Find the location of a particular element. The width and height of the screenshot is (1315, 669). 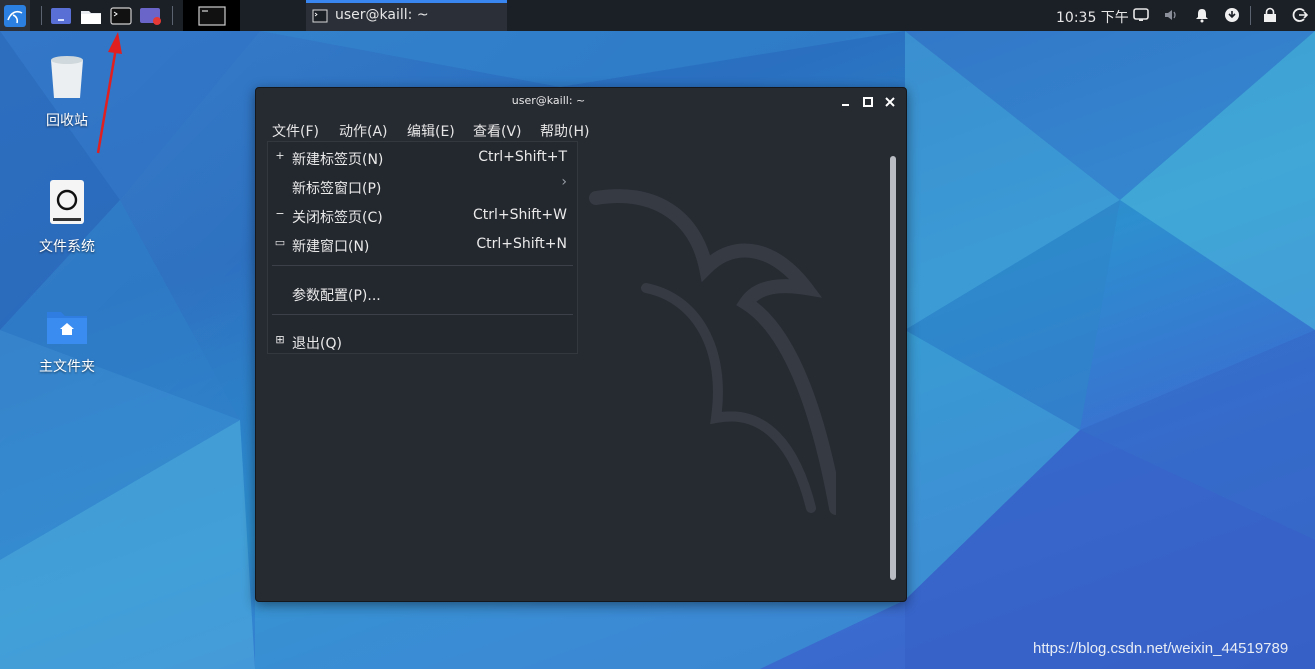

file-manager-icon is located at coordinates (91, 17).